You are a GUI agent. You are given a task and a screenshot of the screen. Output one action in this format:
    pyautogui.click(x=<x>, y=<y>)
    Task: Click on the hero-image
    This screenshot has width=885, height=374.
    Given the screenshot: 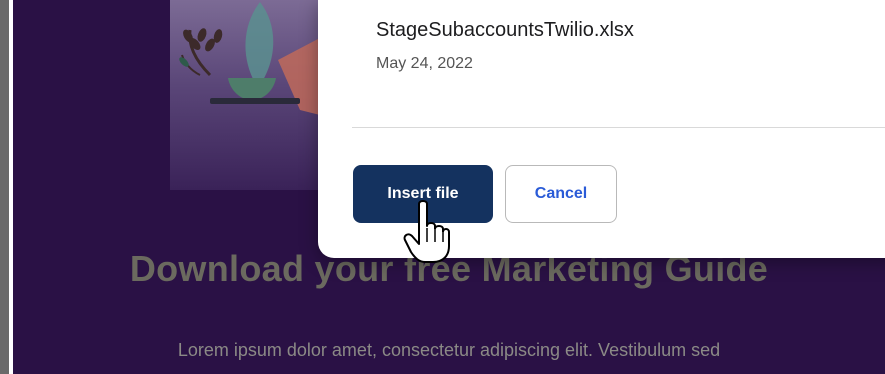 What is the action you would take?
    pyautogui.click(x=255, y=95)
    